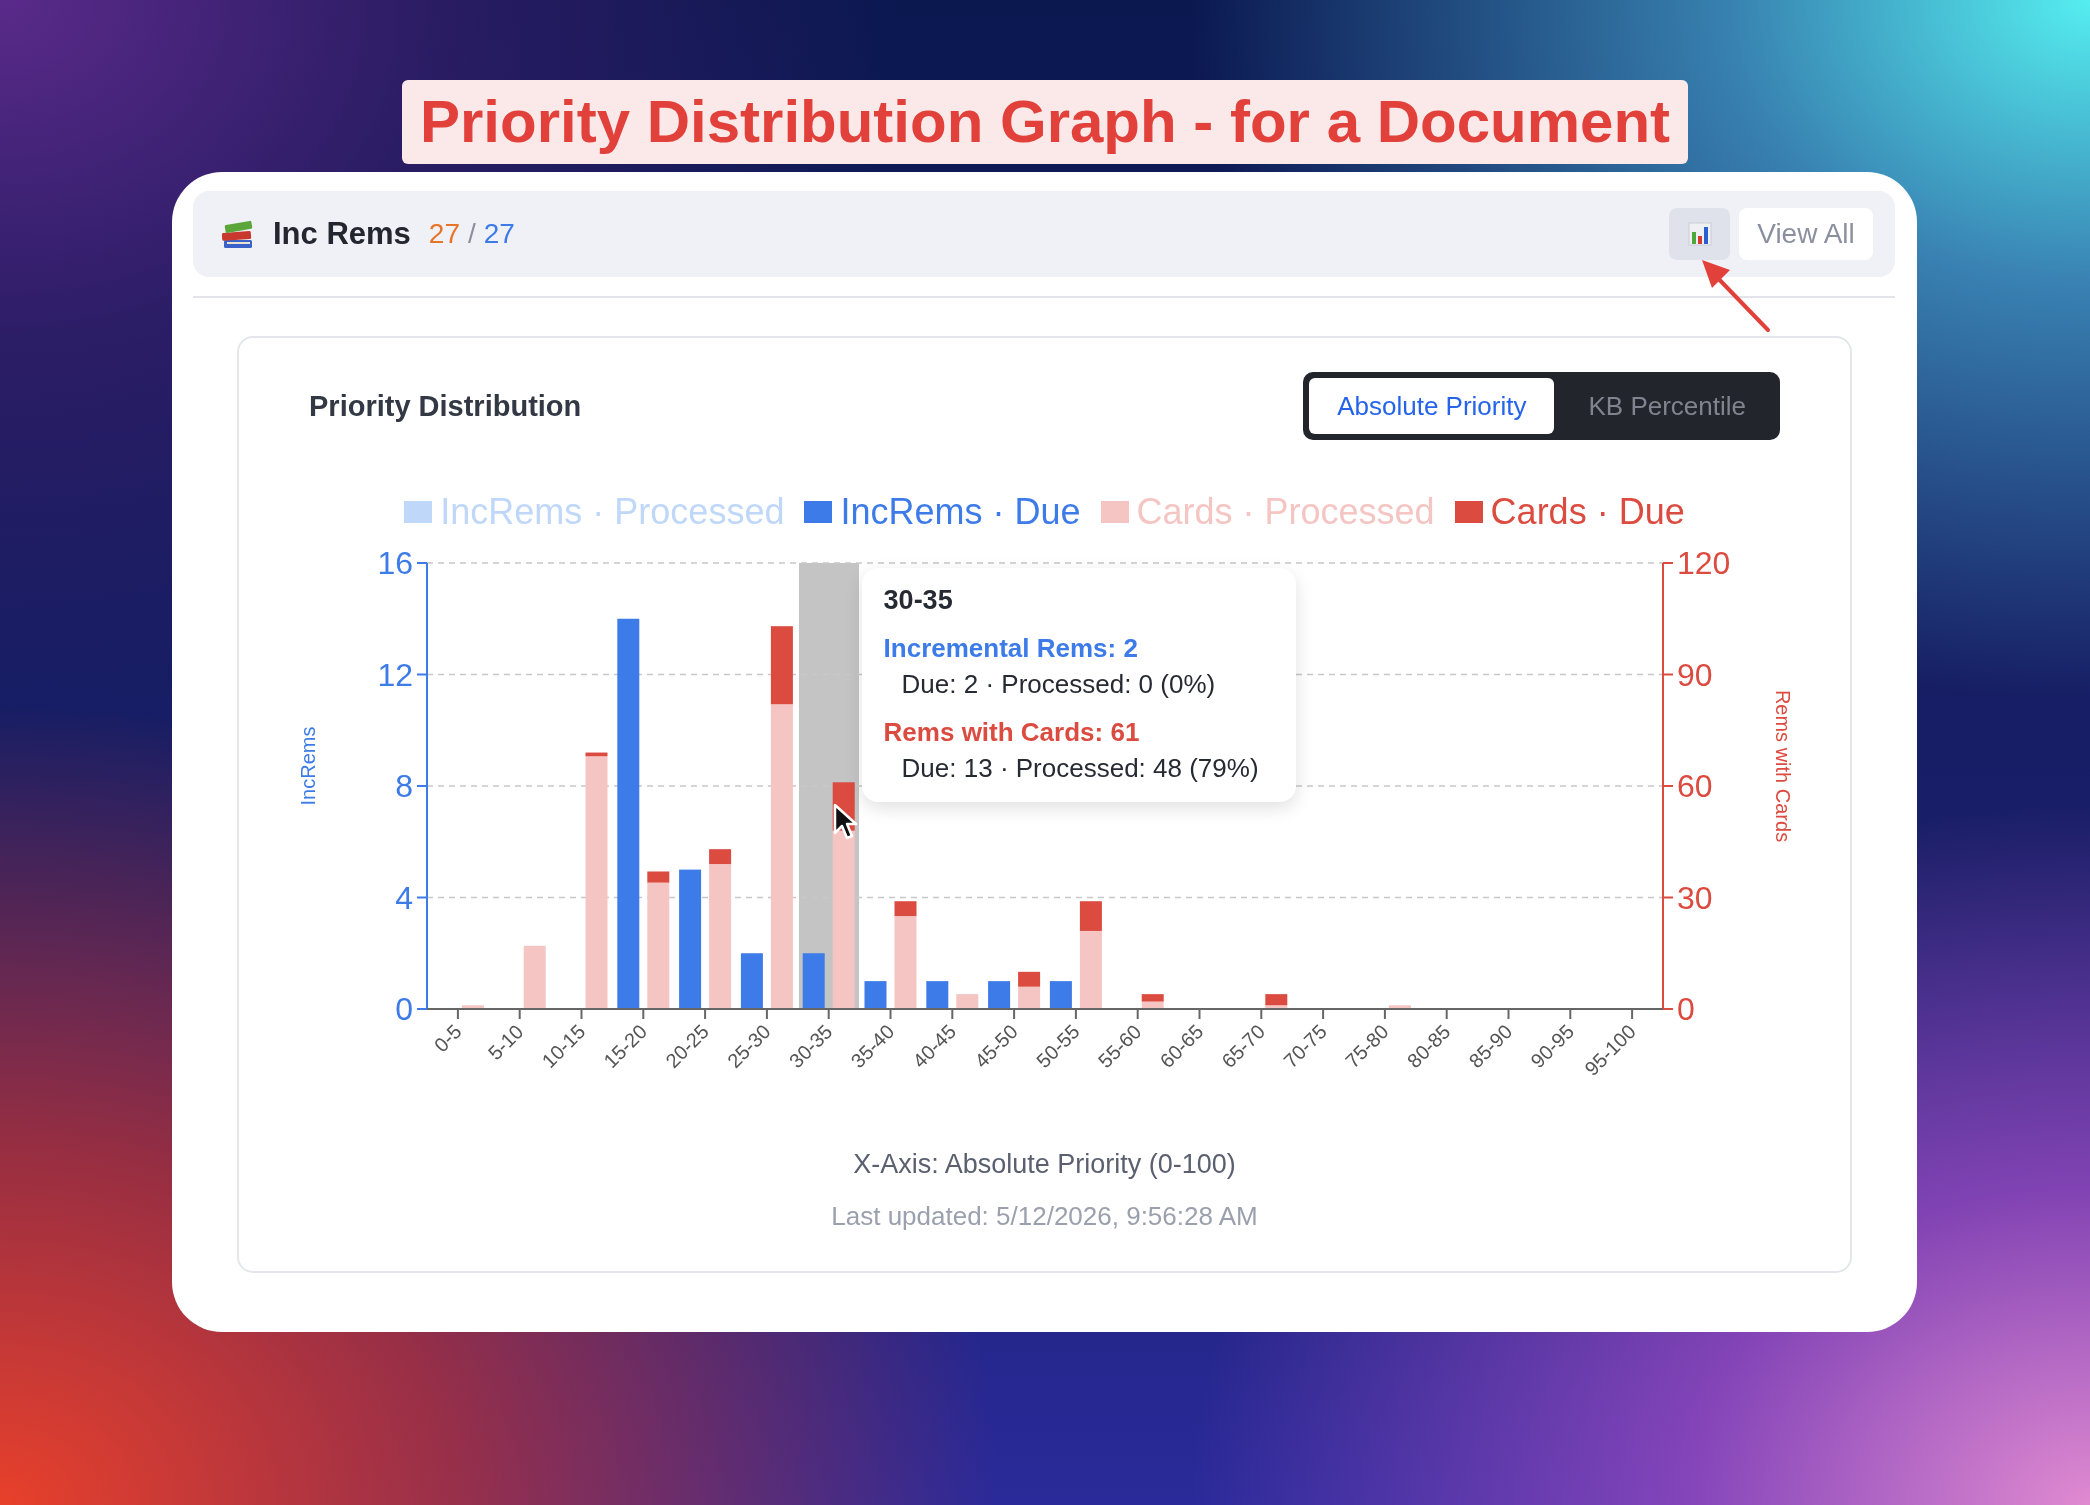  What do you see at coordinates (1695, 897) in the screenshot?
I see `axis-tick-label: 30` at bounding box center [1695, 897].